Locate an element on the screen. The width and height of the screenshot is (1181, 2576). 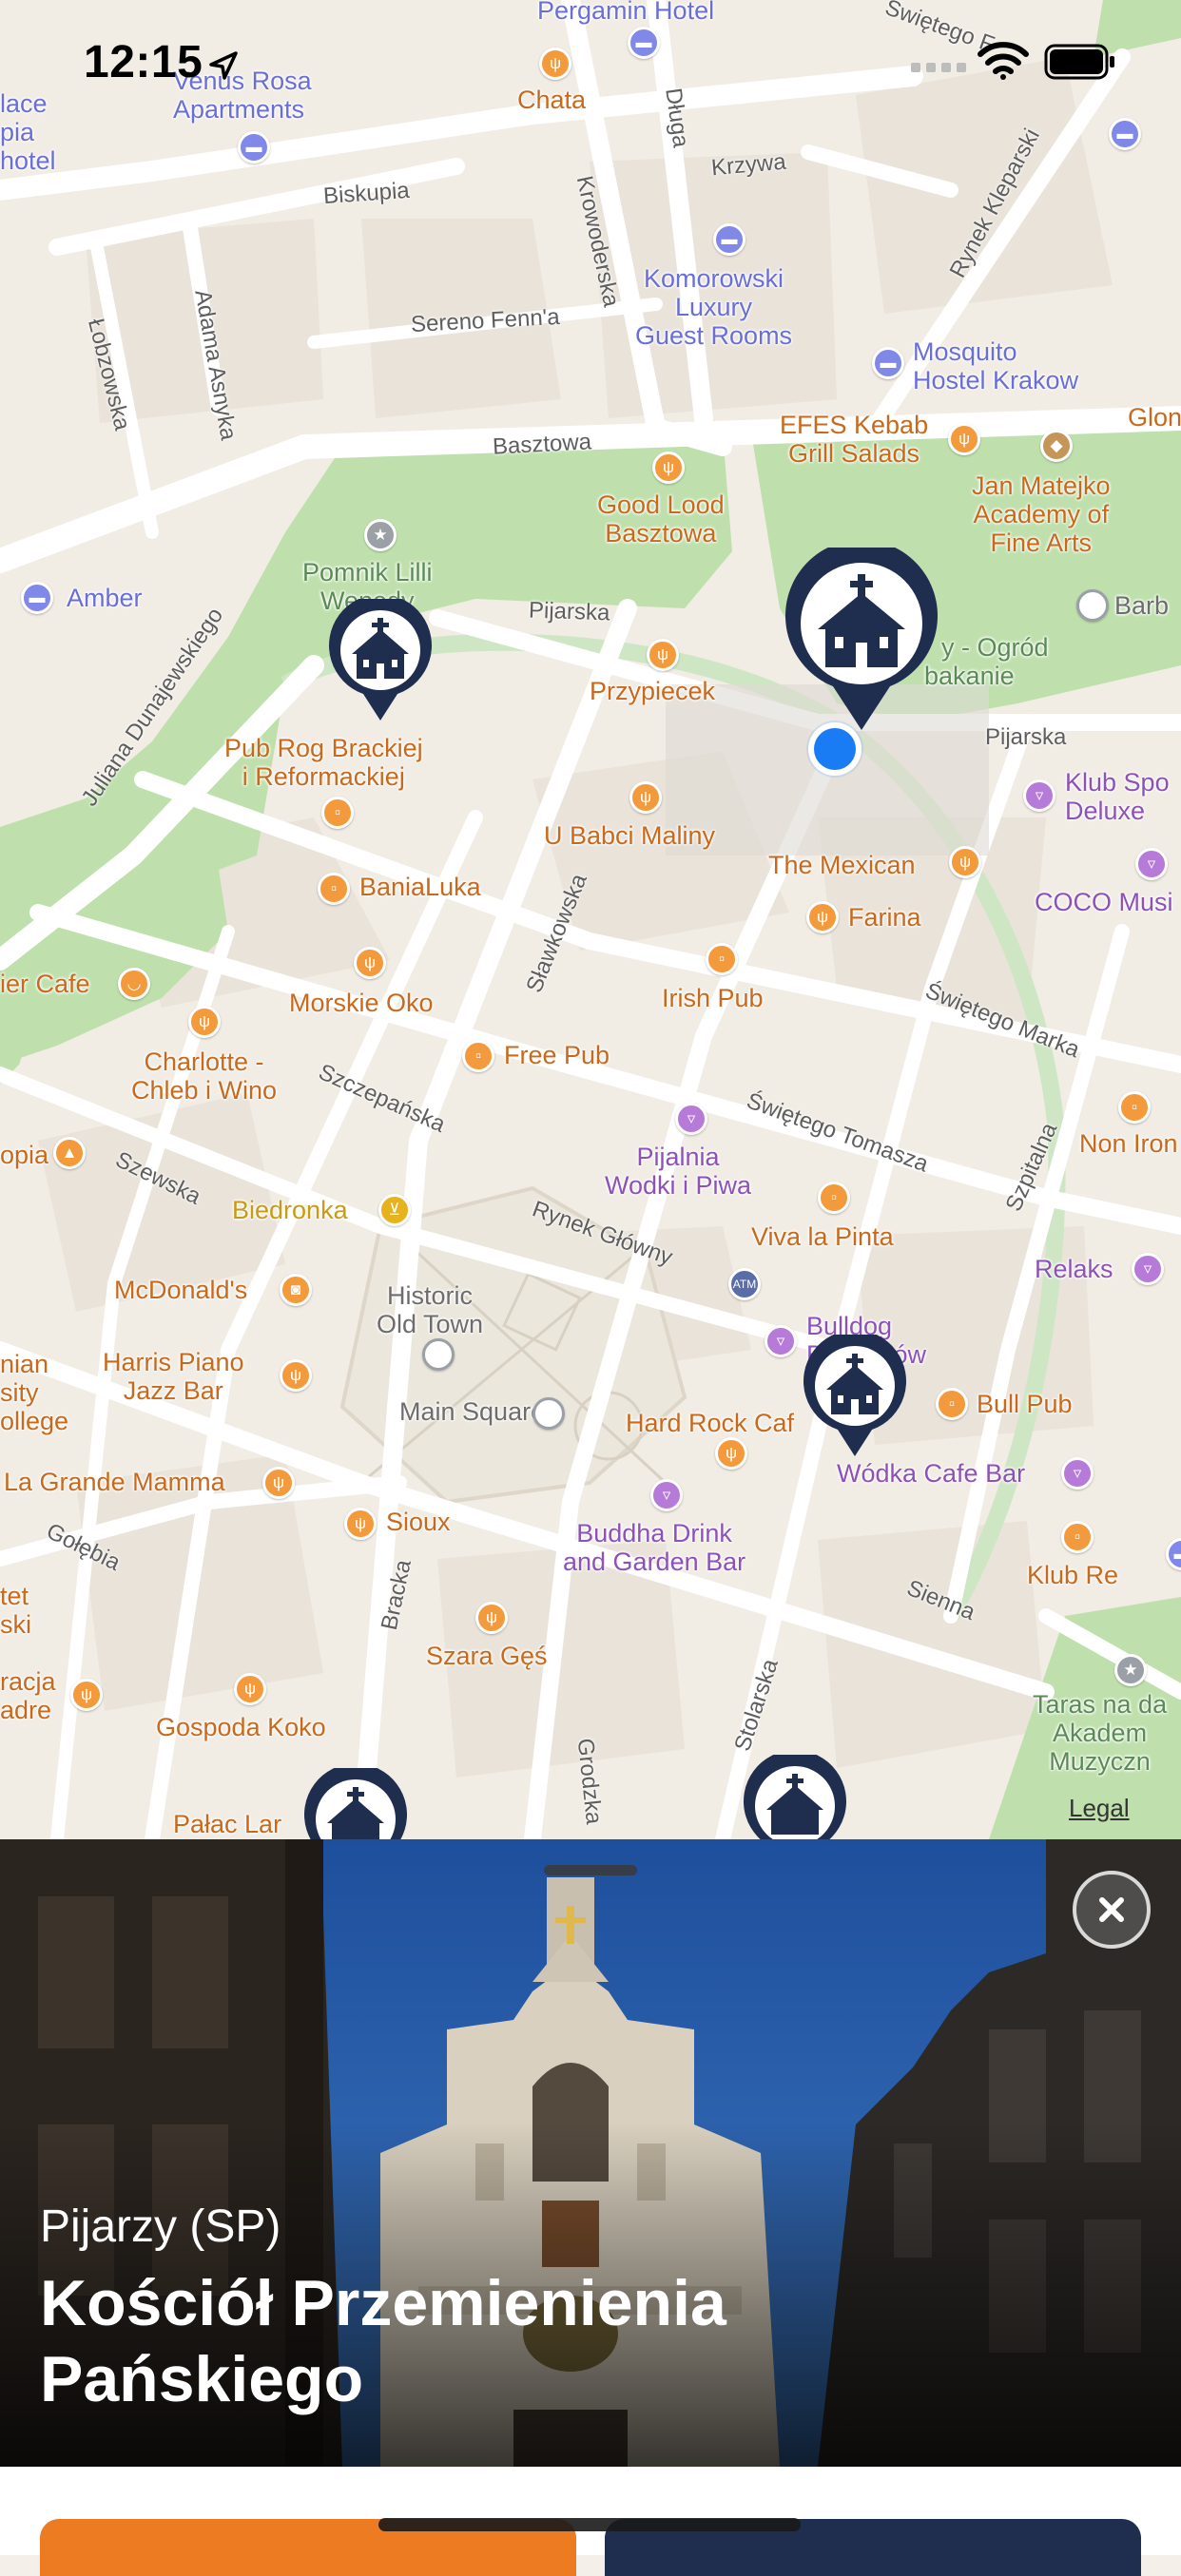
poi-label: Przypiecek is located at coordinates (652, 691).